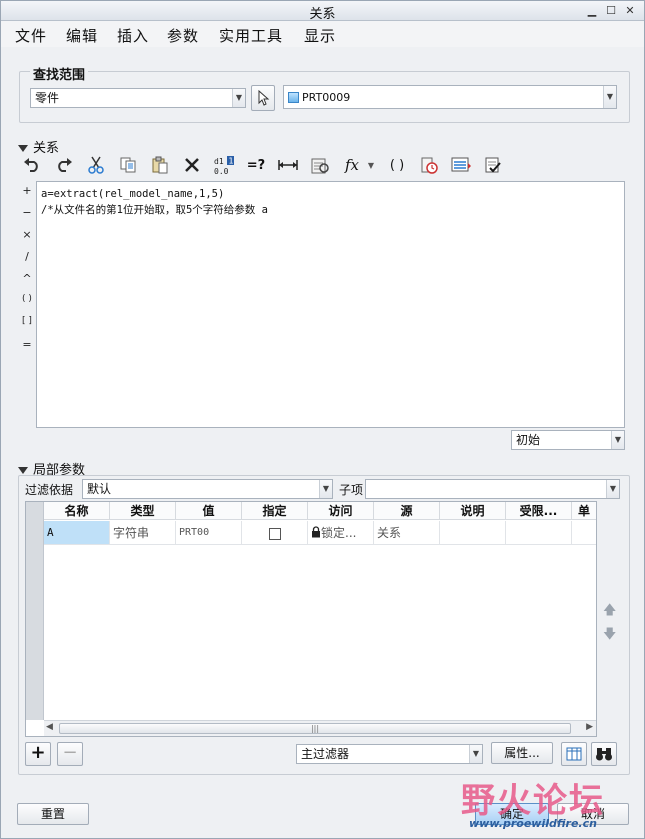 The image size is (645, 839). Describe the element at coordinates (154, 210) in the screenshot. I see `relation-line: /*从文件名的第1位开始取，取5个字符给参数 a` at that location.